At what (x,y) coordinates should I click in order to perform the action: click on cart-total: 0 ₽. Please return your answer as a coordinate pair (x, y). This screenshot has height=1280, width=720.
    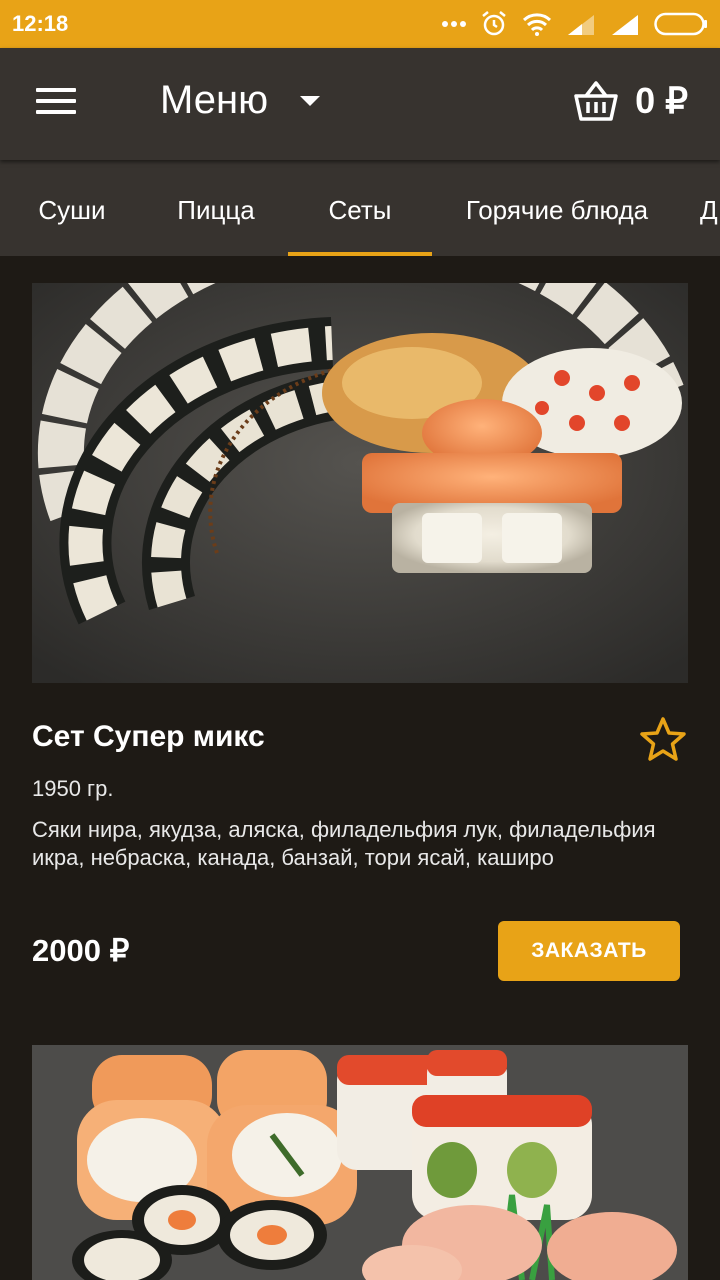
    Looking at the image, I should click on (661, 100).